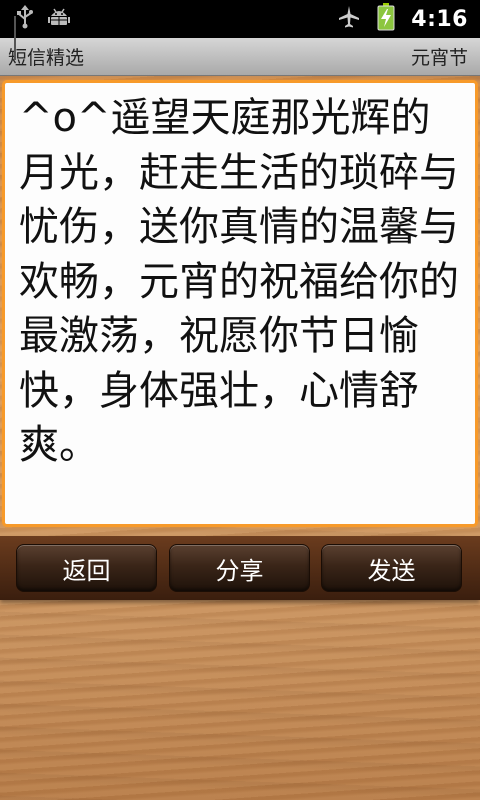  I want to click on title-bar: 短信精选 元宵节, so click(240, 57).